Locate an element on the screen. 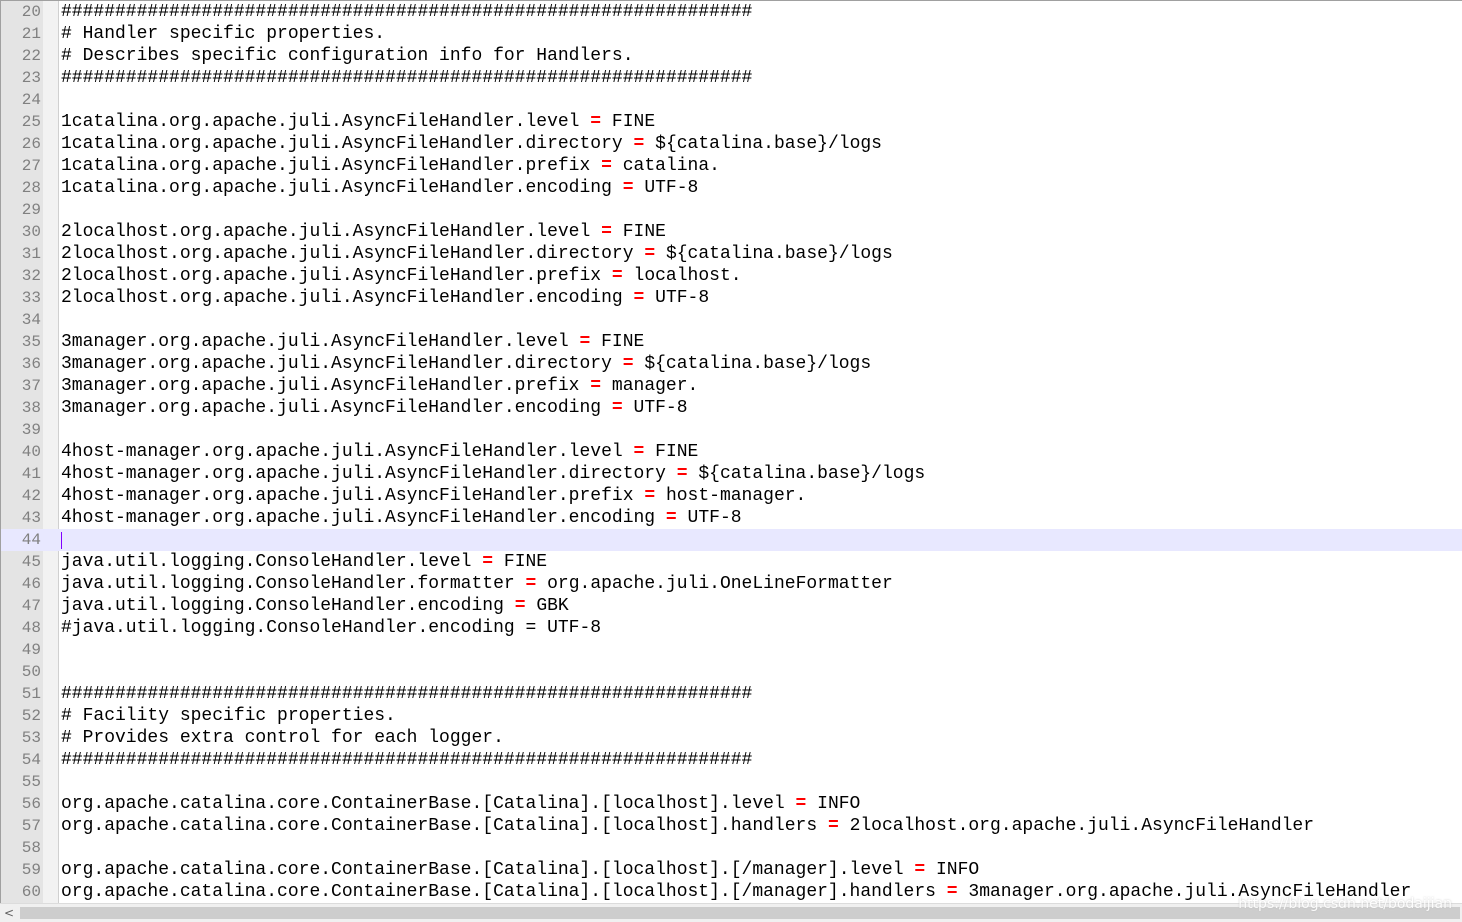 This screenshot has width=1462, height=922. code-line: 34 is located at coordinates (731, 320).